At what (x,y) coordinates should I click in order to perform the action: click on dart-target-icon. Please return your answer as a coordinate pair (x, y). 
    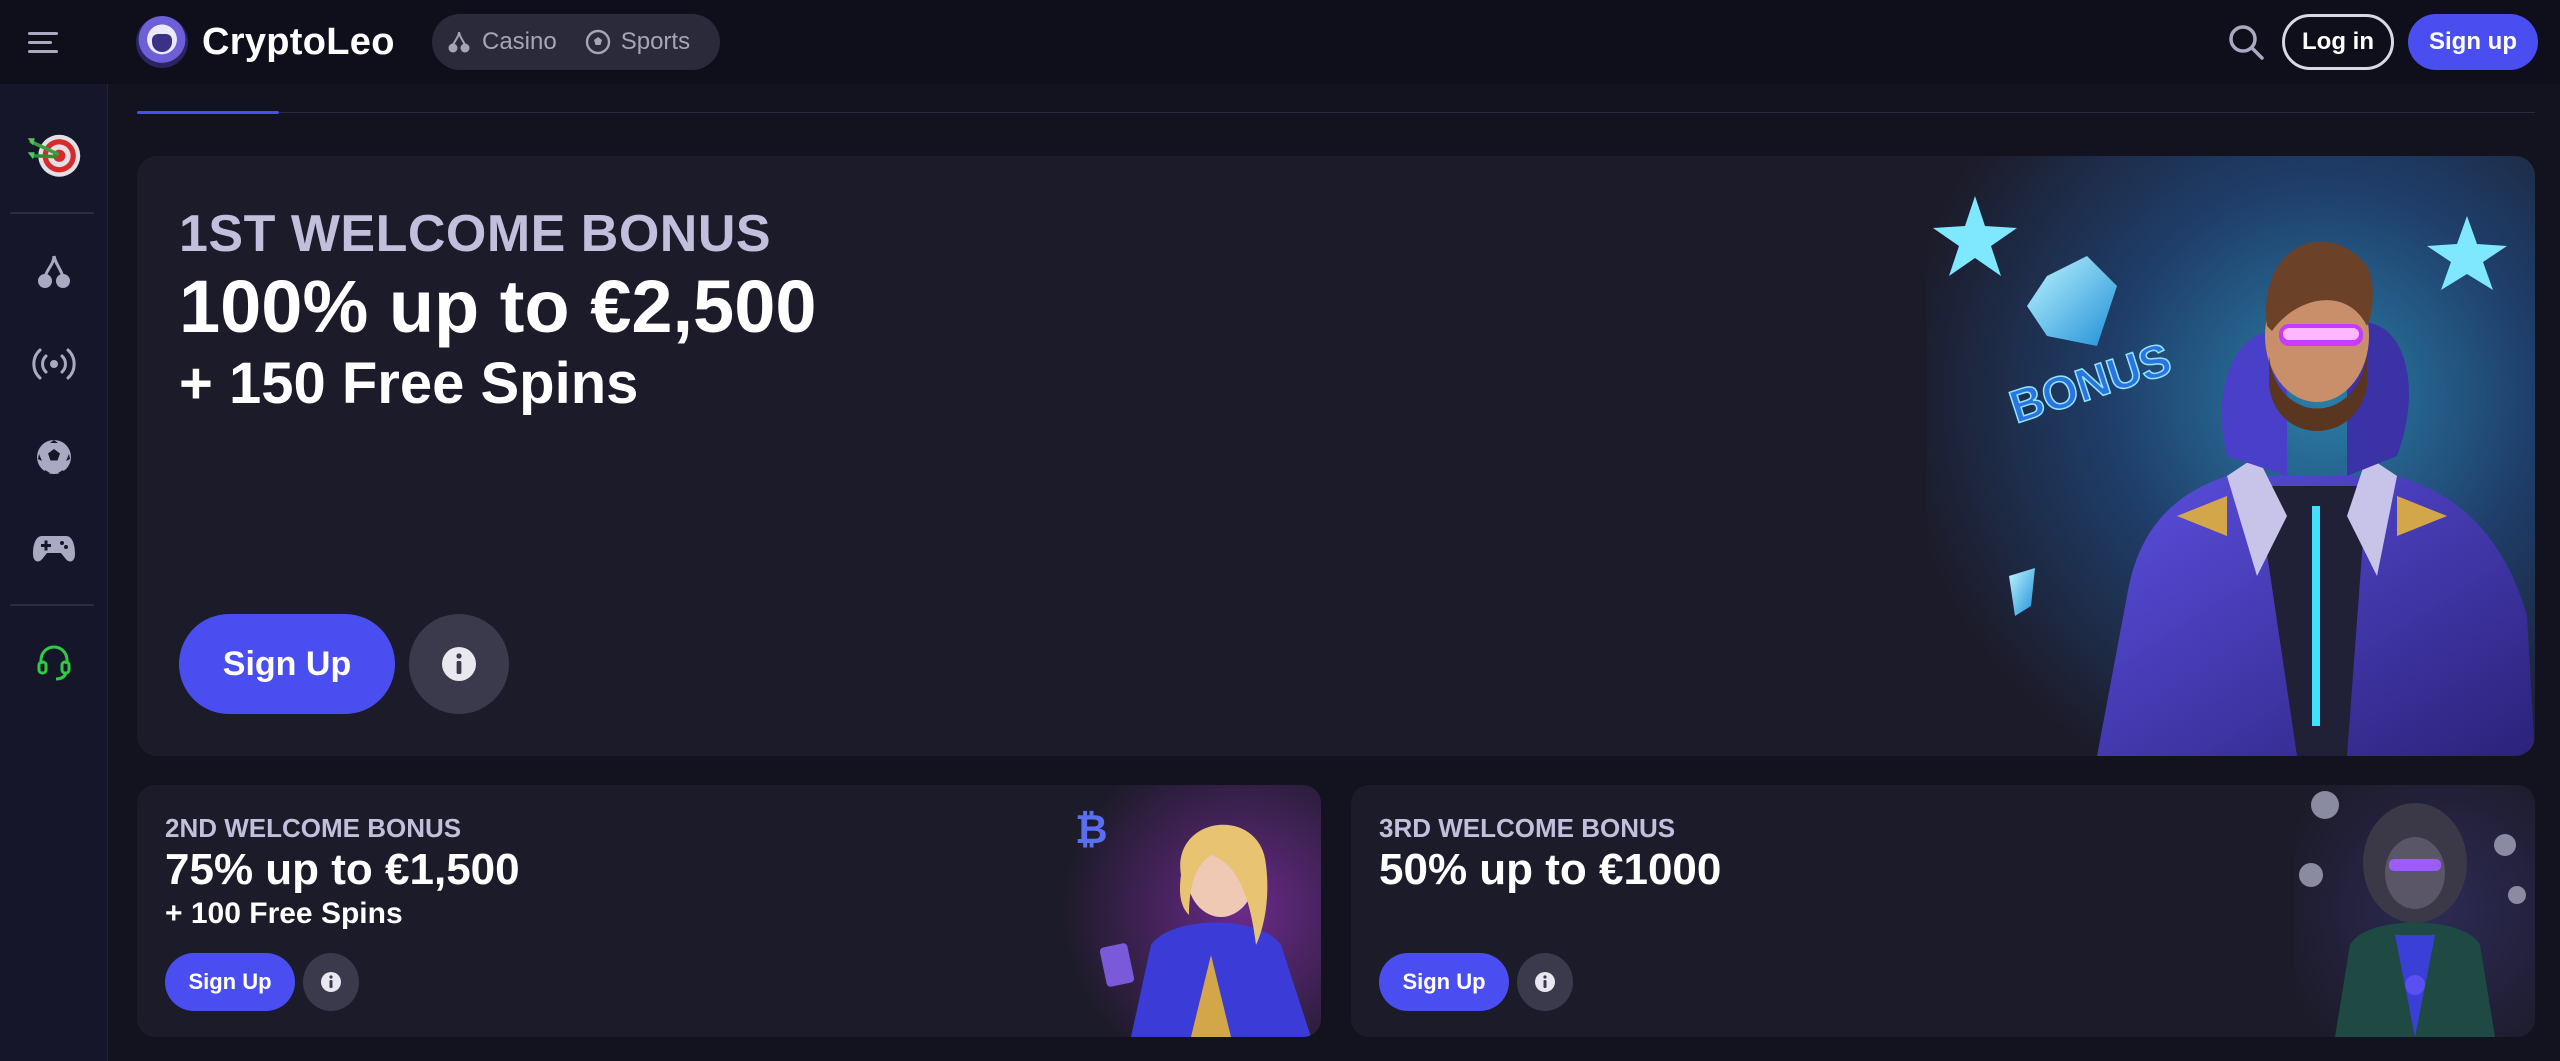
    Looking at the image, I should click on (54, 154).